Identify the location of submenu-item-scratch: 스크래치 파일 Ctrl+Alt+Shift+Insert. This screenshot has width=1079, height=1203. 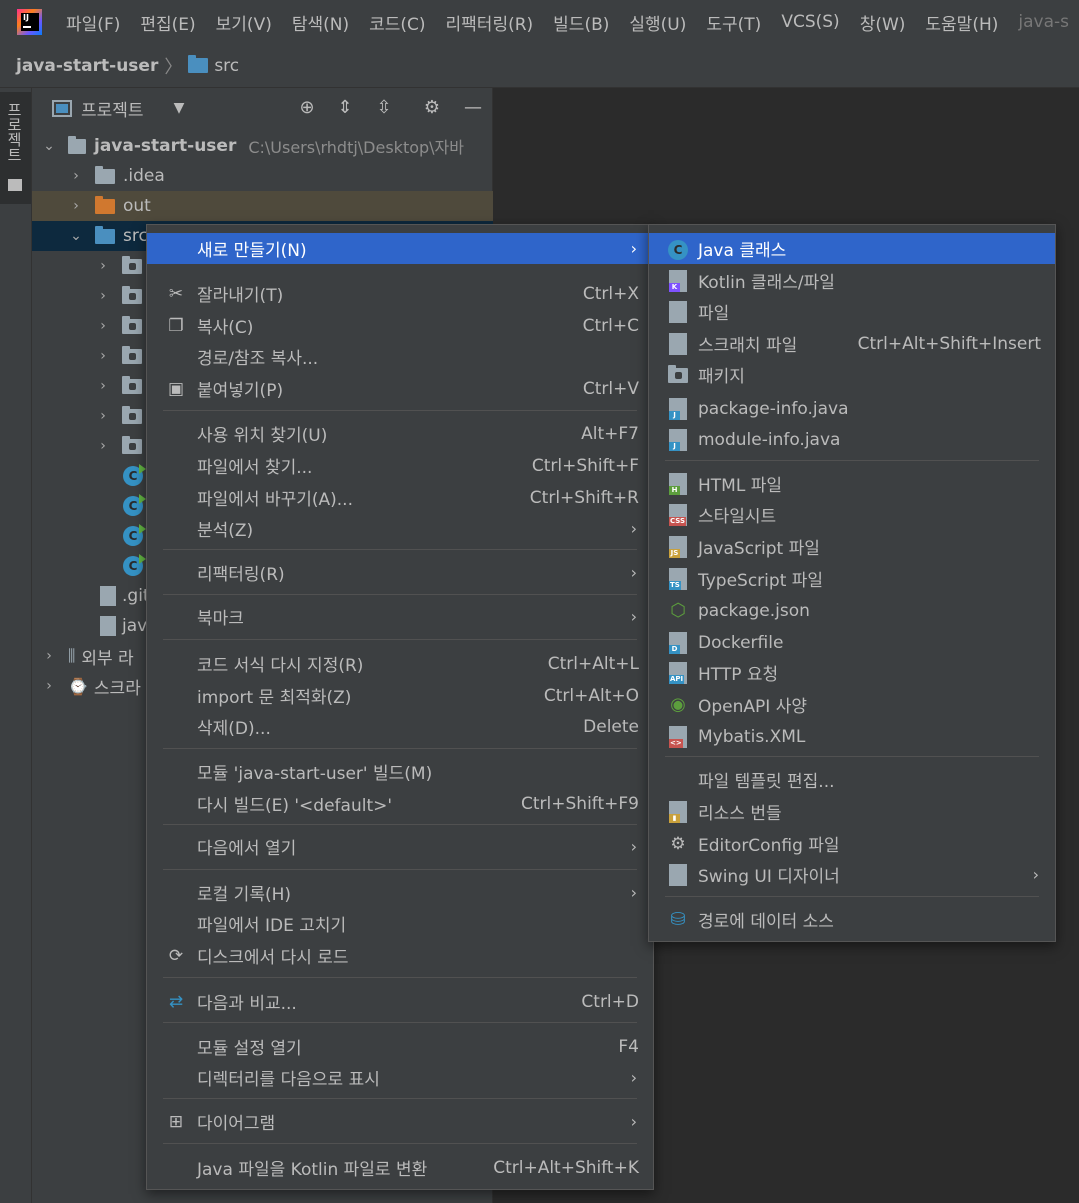
(852, 343).